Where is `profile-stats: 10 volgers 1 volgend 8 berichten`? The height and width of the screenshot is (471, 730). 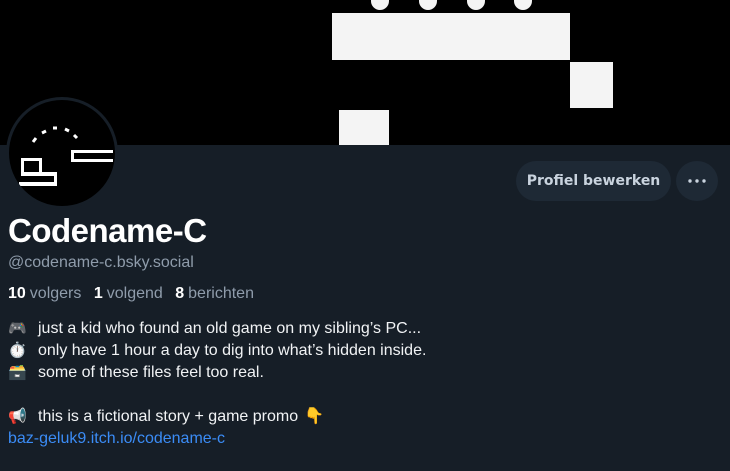 profile-stats: 10 volgers 1 volgend 8 berichten is located at coordinates (135, 294).